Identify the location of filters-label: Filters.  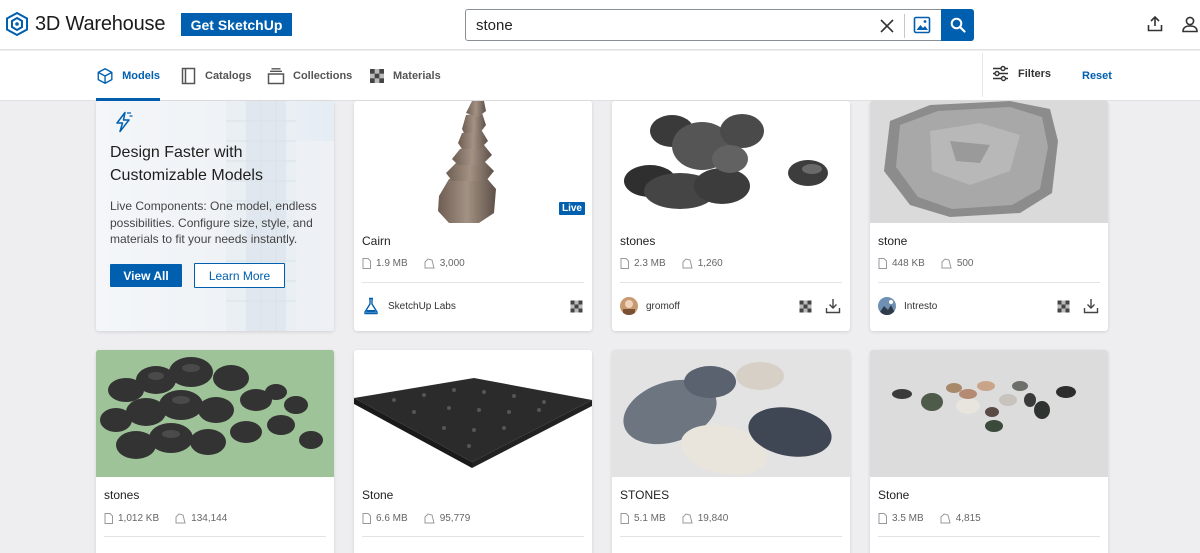
(1035, 73).